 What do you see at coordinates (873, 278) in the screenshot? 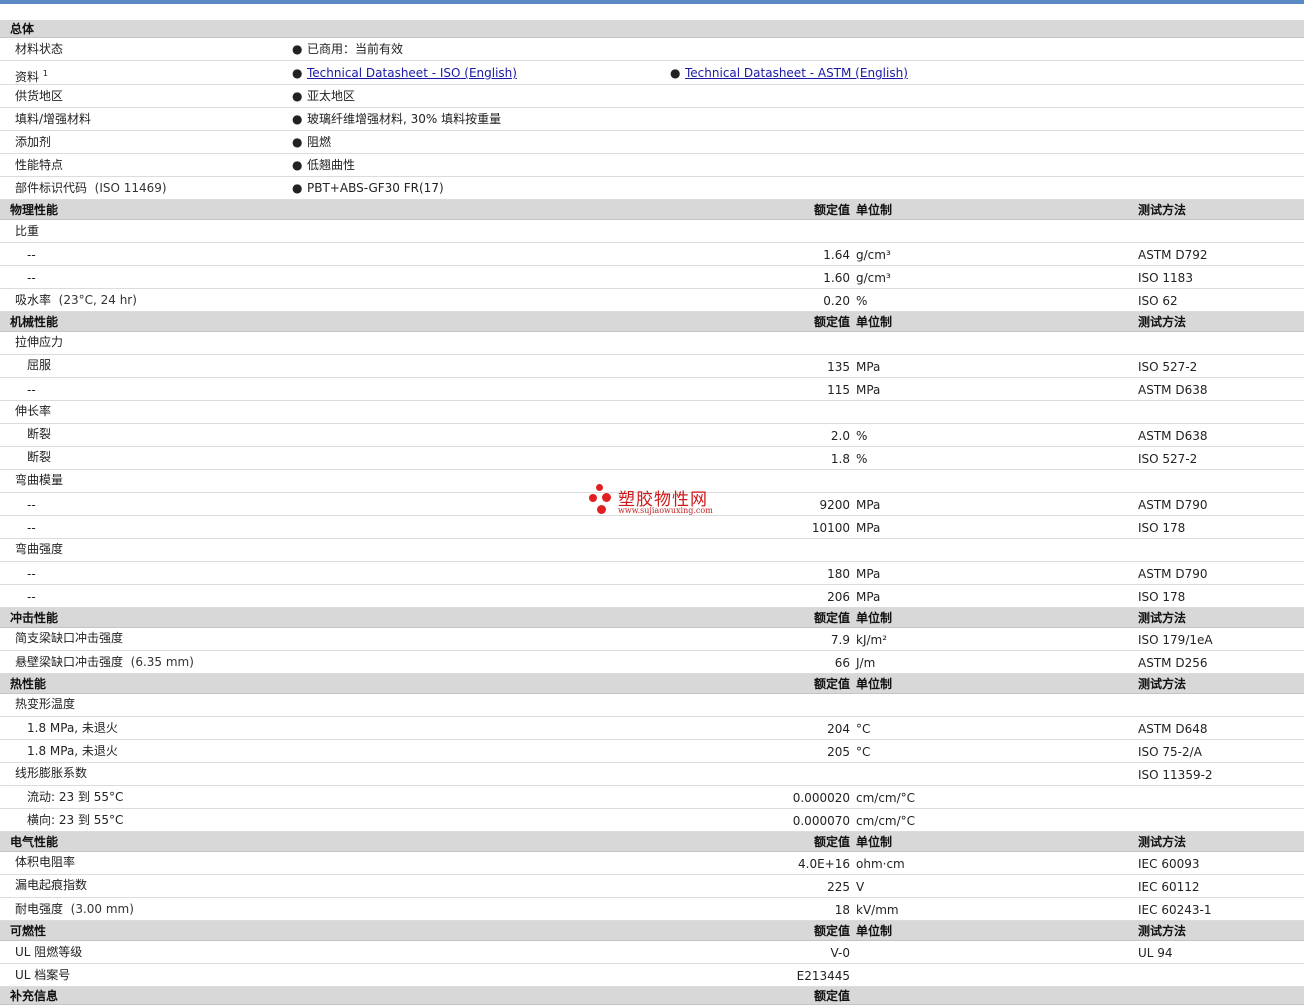
I see `unit: g/cm³` at bounding box center [873, 278].